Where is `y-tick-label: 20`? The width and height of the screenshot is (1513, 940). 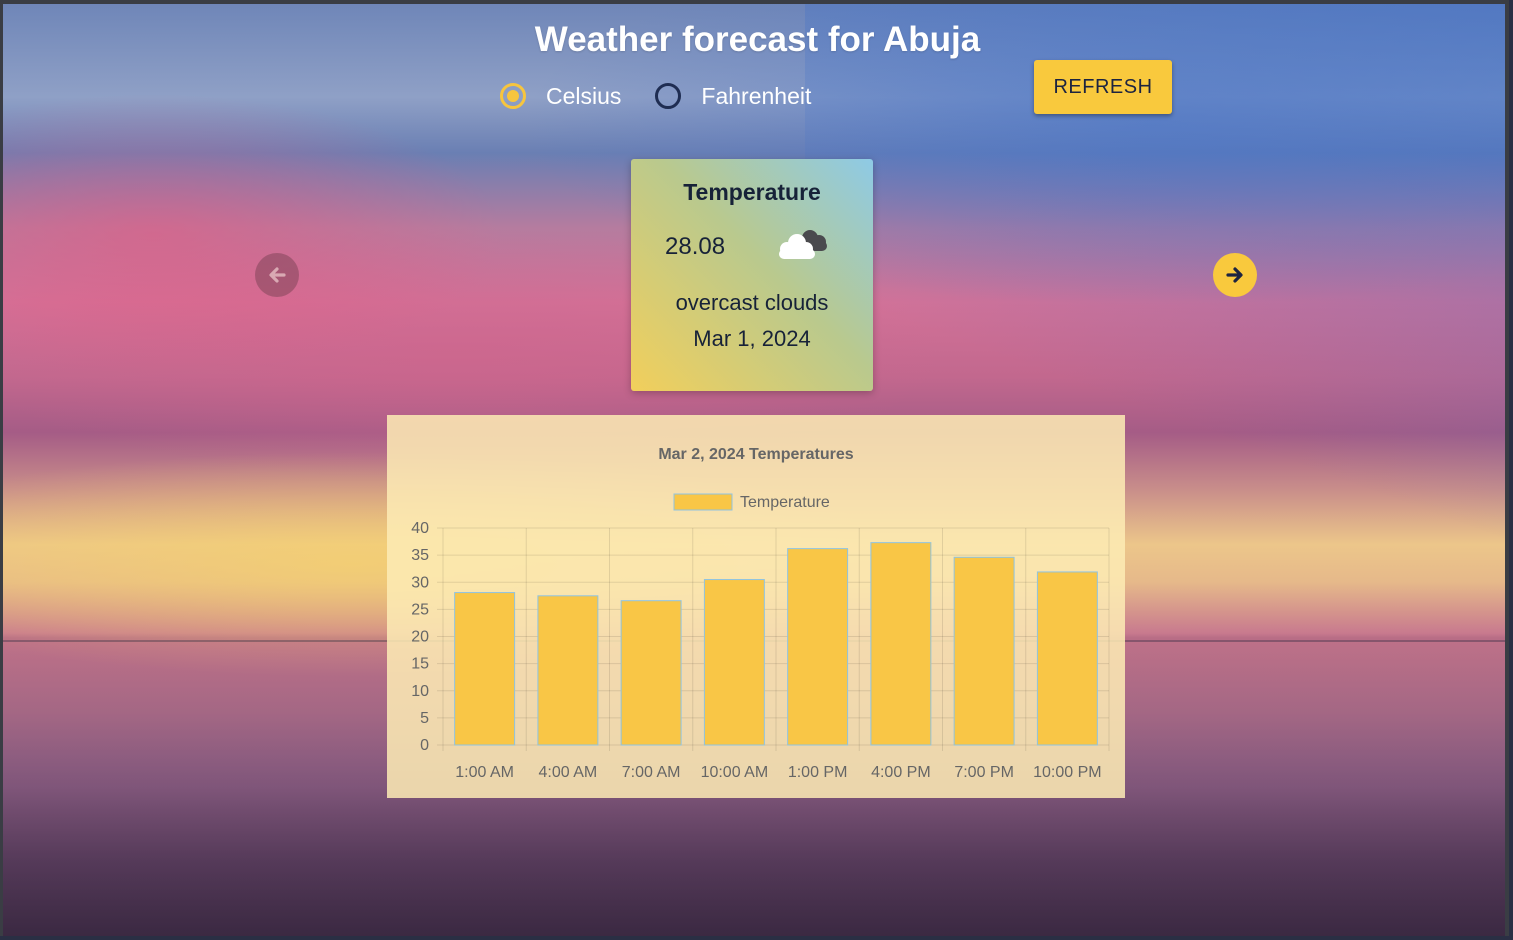
y-tick-label: 20 is located at coordinates (420, 637).